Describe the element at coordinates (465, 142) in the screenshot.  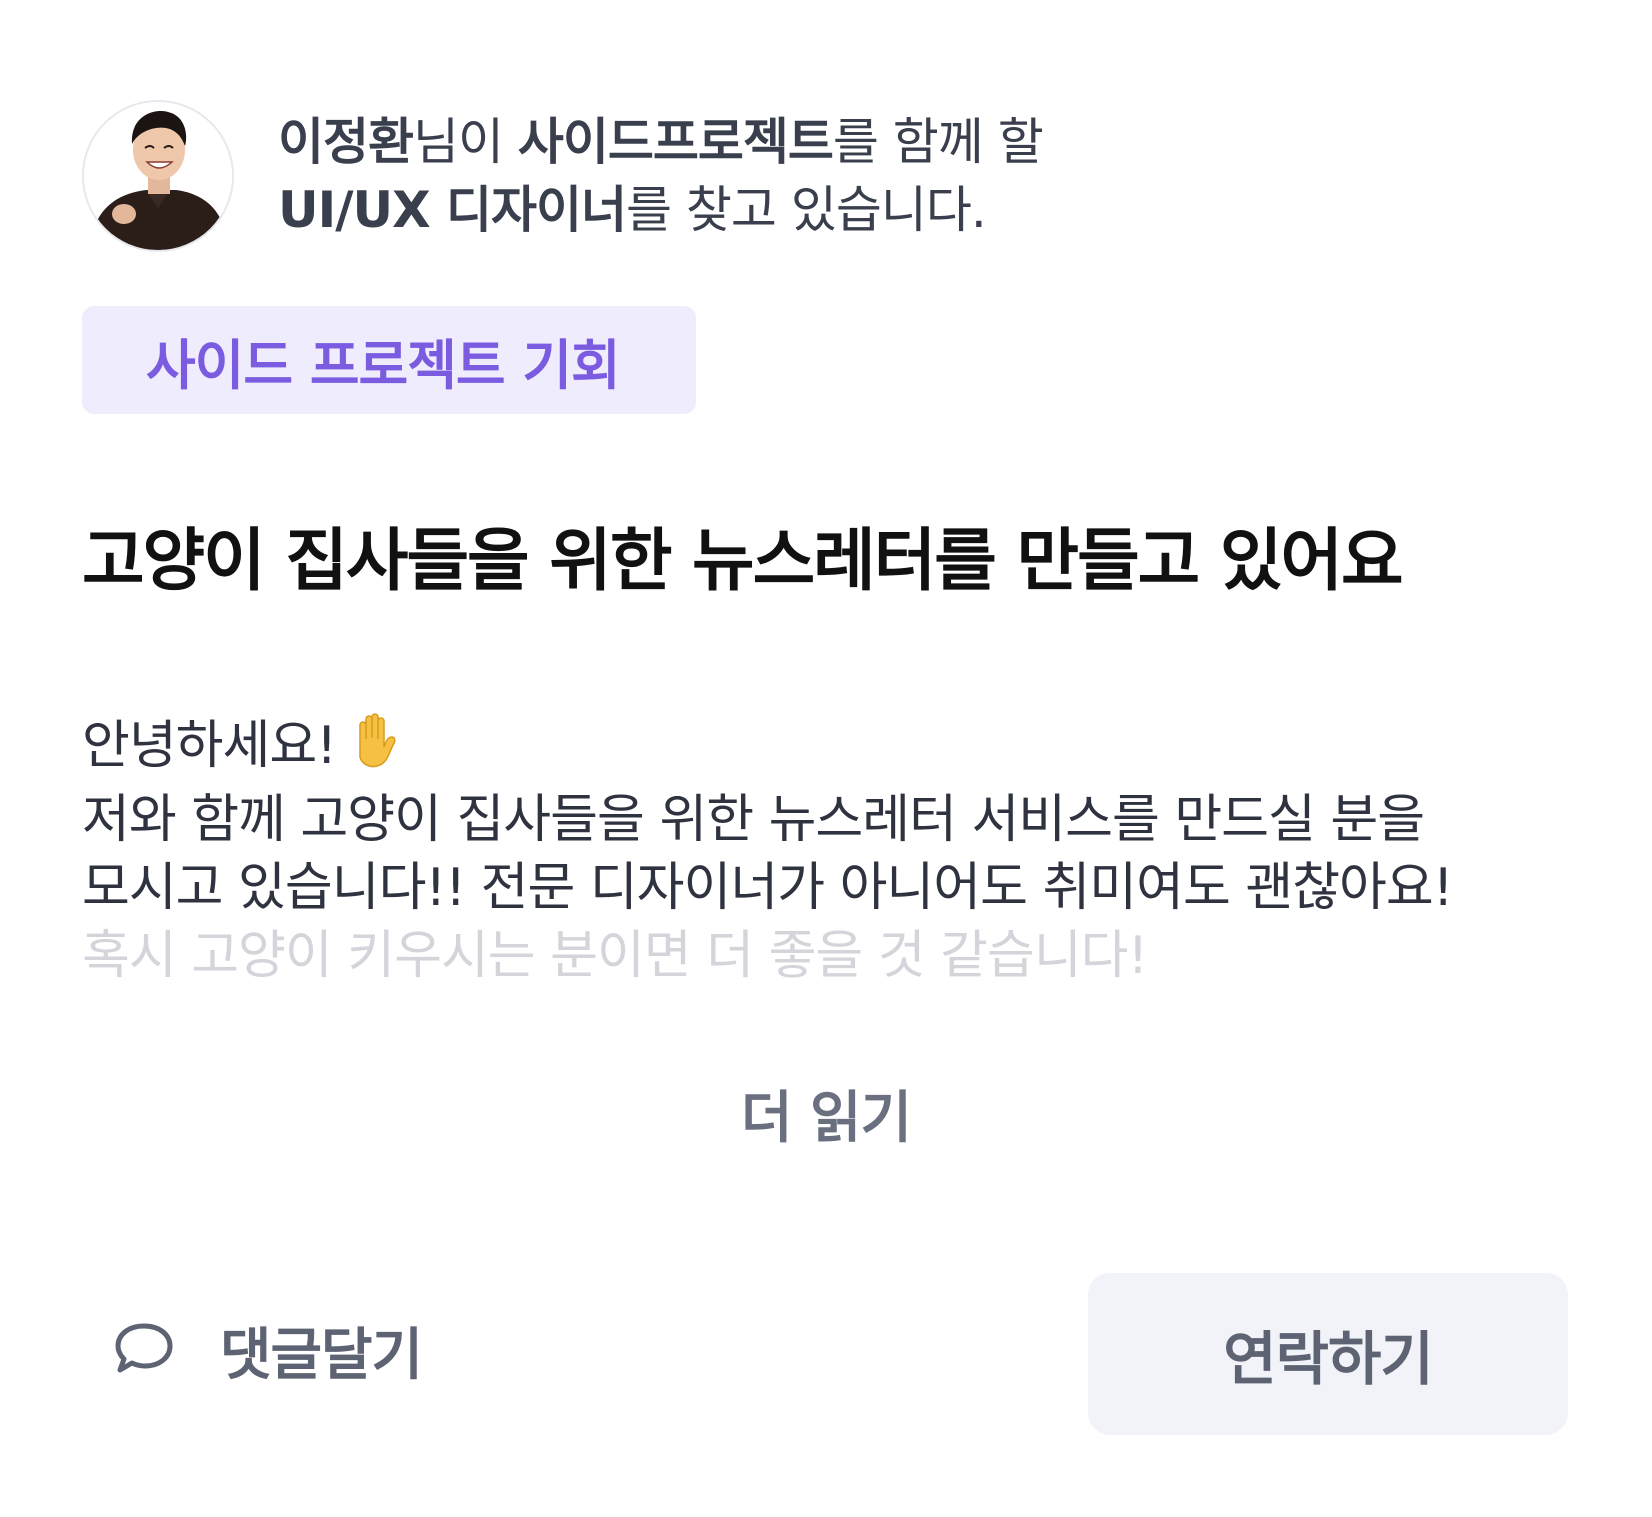
I see `intro-text-1: 님이` at that location.